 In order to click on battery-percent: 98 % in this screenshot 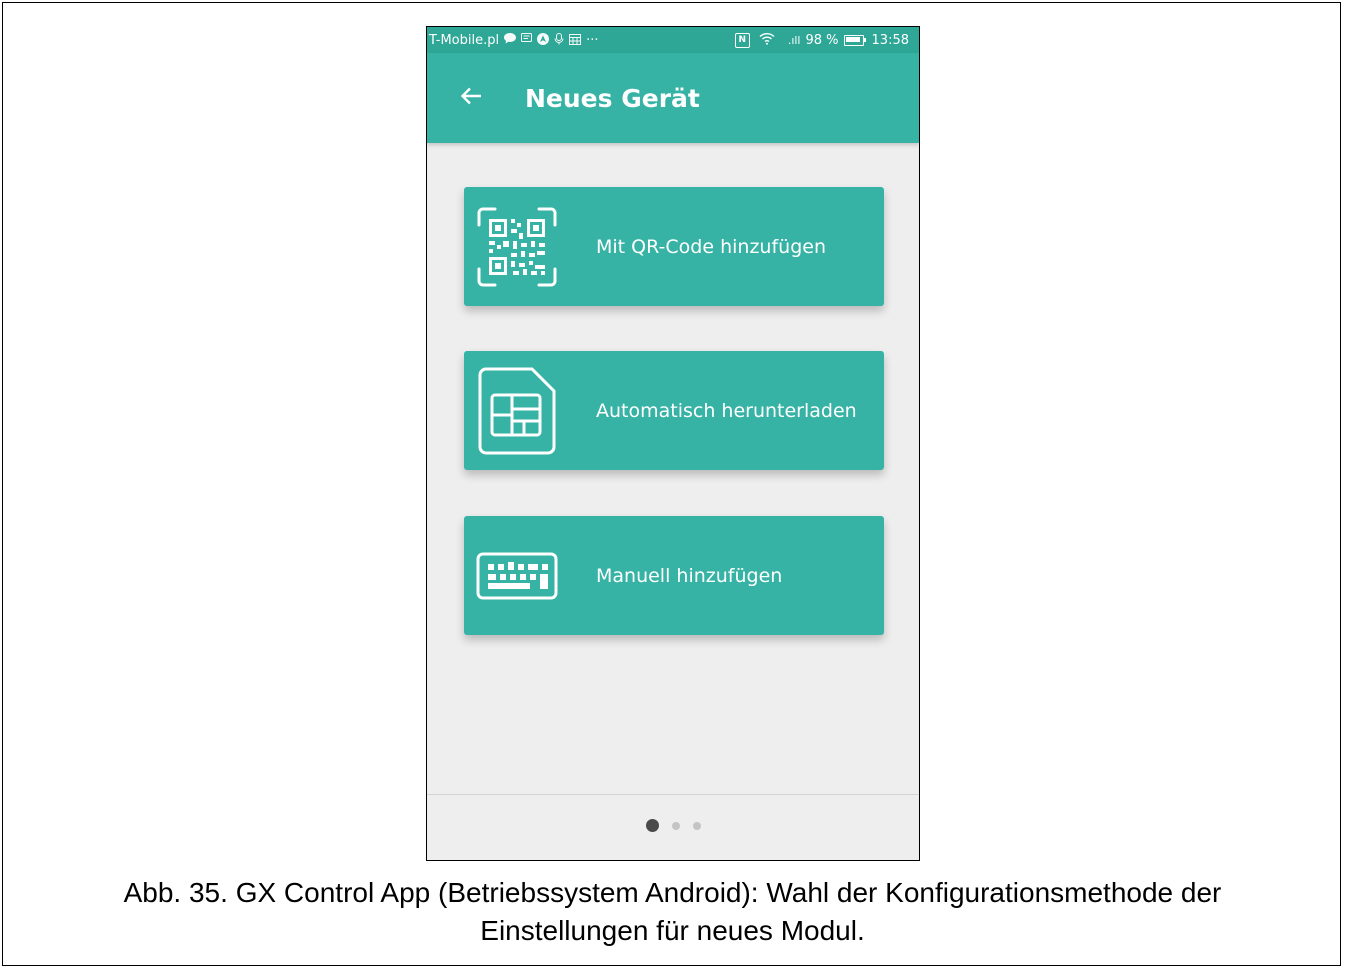, I will do `click(822, 40)`.